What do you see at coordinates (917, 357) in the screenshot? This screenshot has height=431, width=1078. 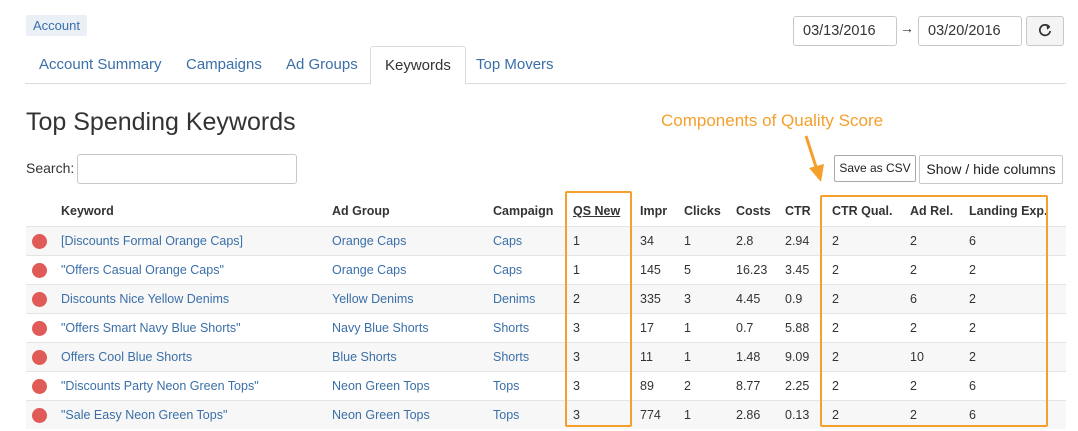 I see `ad-rel-value: 10` at bounding box center [917, 357].